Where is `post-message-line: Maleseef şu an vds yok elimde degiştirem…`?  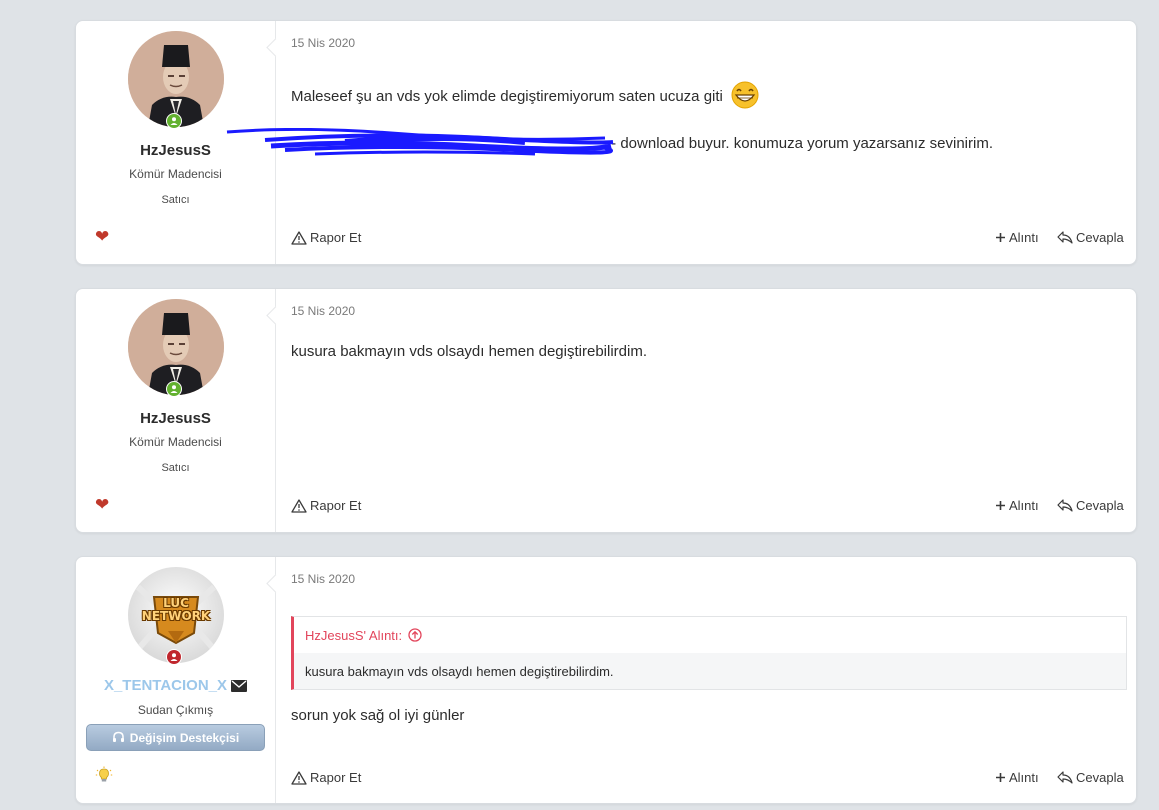 post-message-line: Maleseef şu an vds yok elimde degiştirem… is located at coordinates (526, 97).